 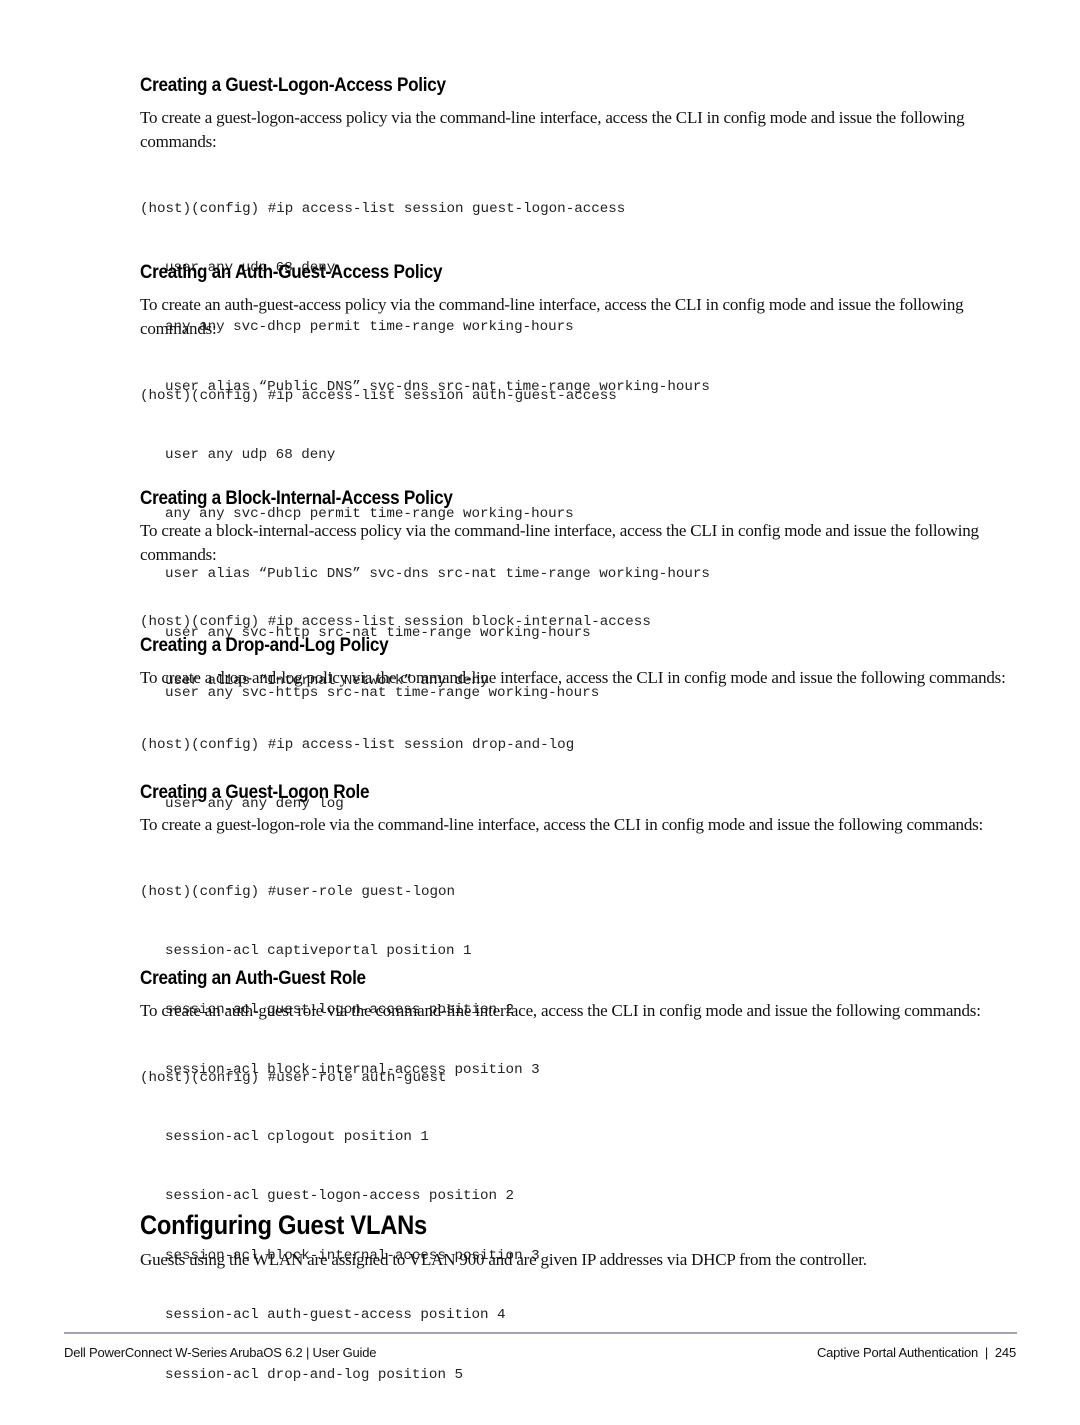 What do you see at coordinates (250, 454) in the screenshot?
I see `code-line: user any udp 68 deny` at bounding box center [250, 454].